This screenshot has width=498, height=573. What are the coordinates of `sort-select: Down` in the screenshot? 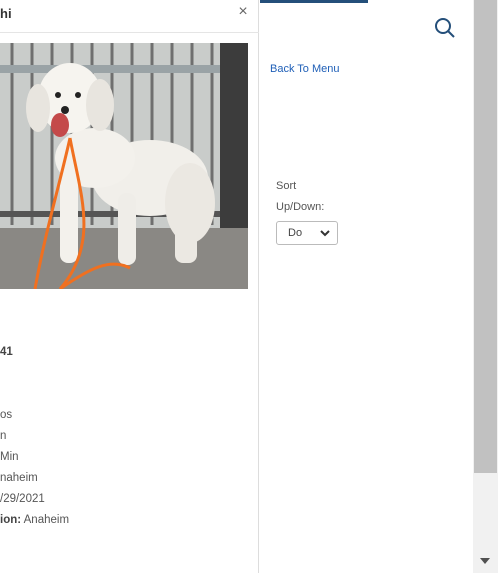 It's located at (307, 233).